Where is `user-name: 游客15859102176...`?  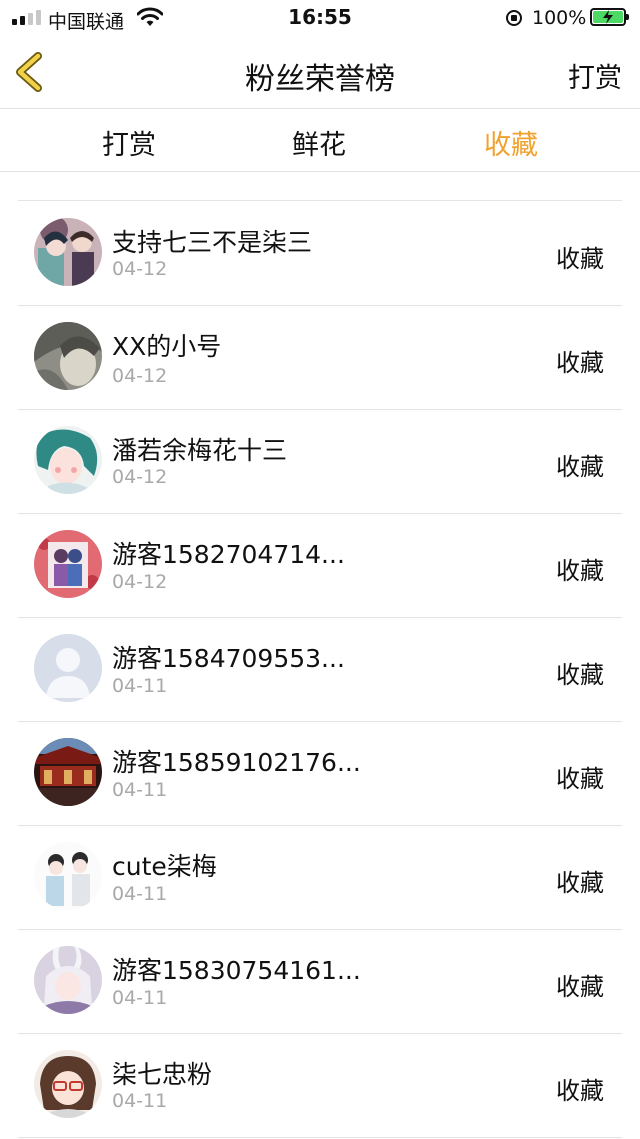 user-name: 游客15859102176... is located at coordinates (236, 762).